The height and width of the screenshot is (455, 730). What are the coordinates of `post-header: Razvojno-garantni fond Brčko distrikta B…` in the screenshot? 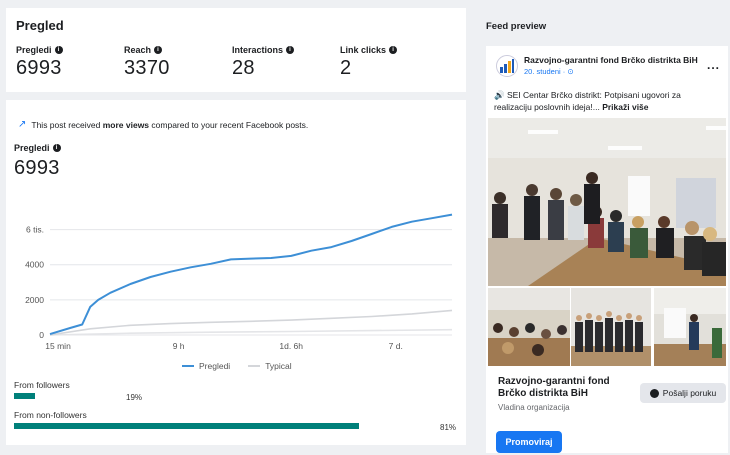 It's located at (597, 66).